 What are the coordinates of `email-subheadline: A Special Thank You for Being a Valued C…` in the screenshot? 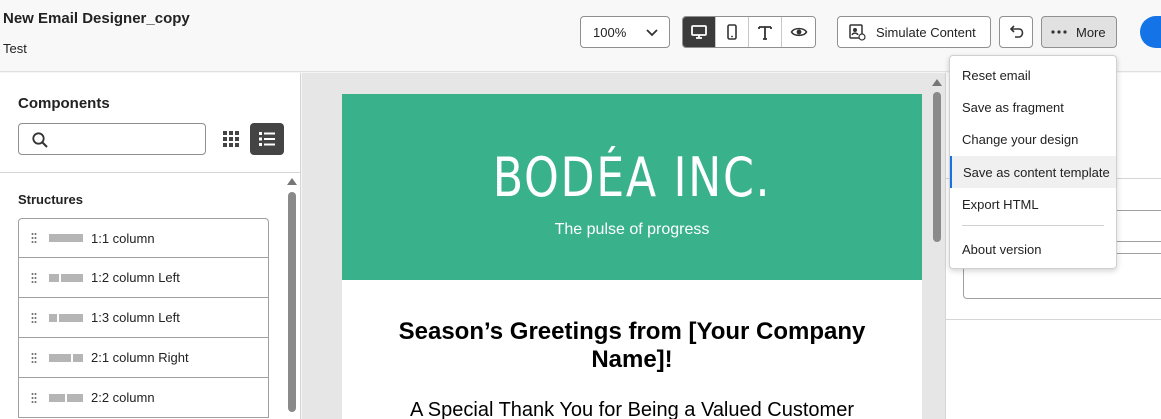 It's located at (632, 409).